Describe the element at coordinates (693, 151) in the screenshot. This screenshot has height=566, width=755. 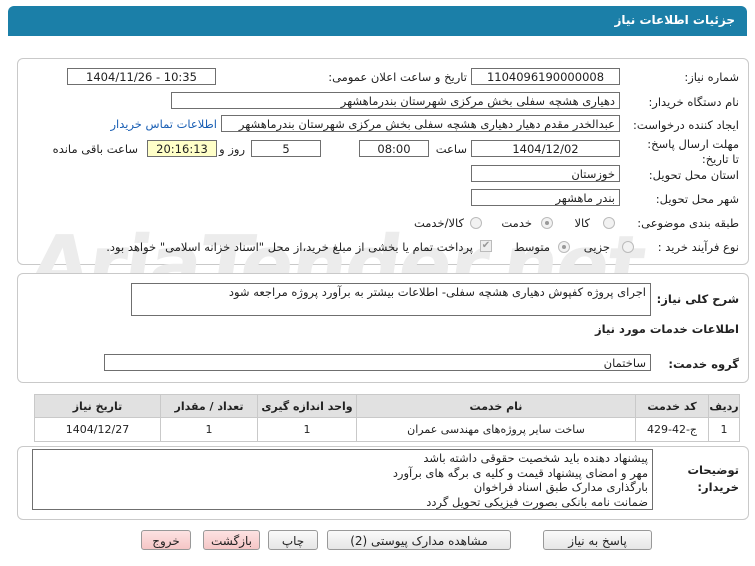
I see `deadline-label: مهلت ارسال پاسخ: تا تاریخ:` at that location.